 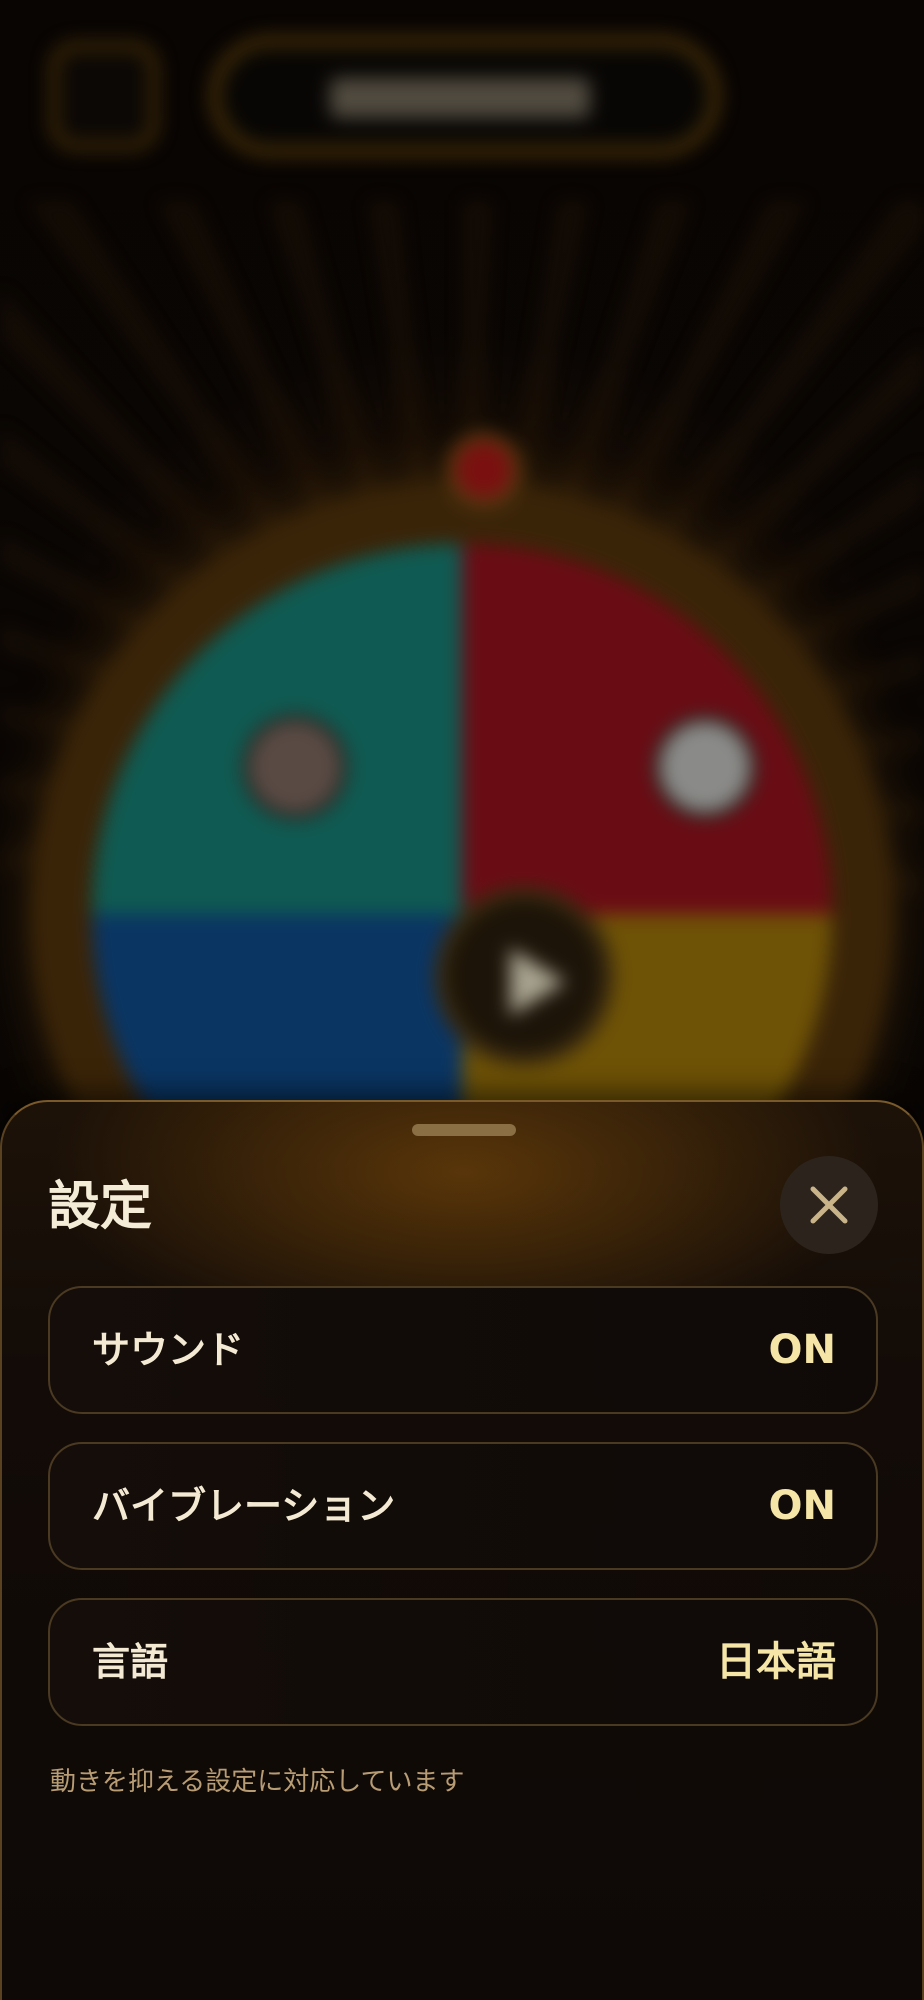 What do you see at coordinates (463, 1350) in the screenshot?
I see `sound-setting-row: サウンド ON` at bounding box center [463, 1350].